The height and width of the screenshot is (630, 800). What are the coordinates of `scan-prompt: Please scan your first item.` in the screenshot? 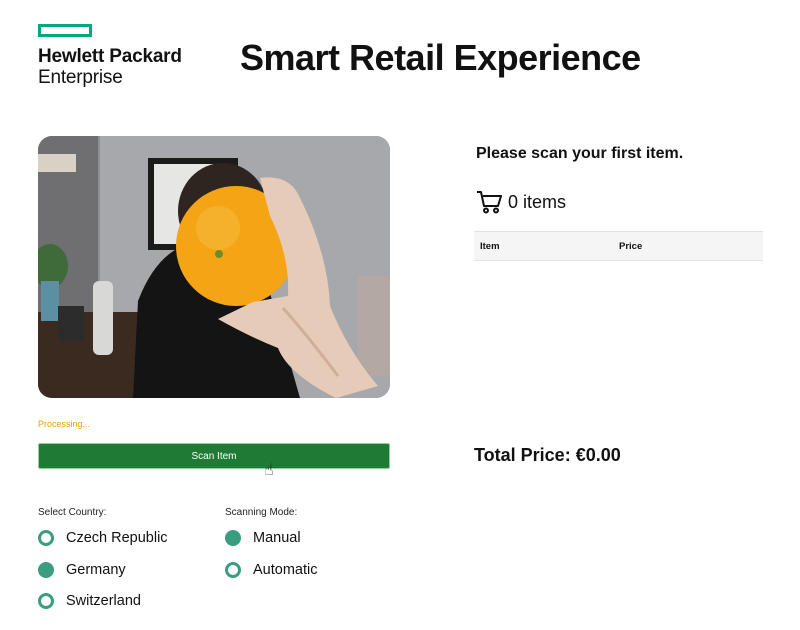 It's located at (580, 153).